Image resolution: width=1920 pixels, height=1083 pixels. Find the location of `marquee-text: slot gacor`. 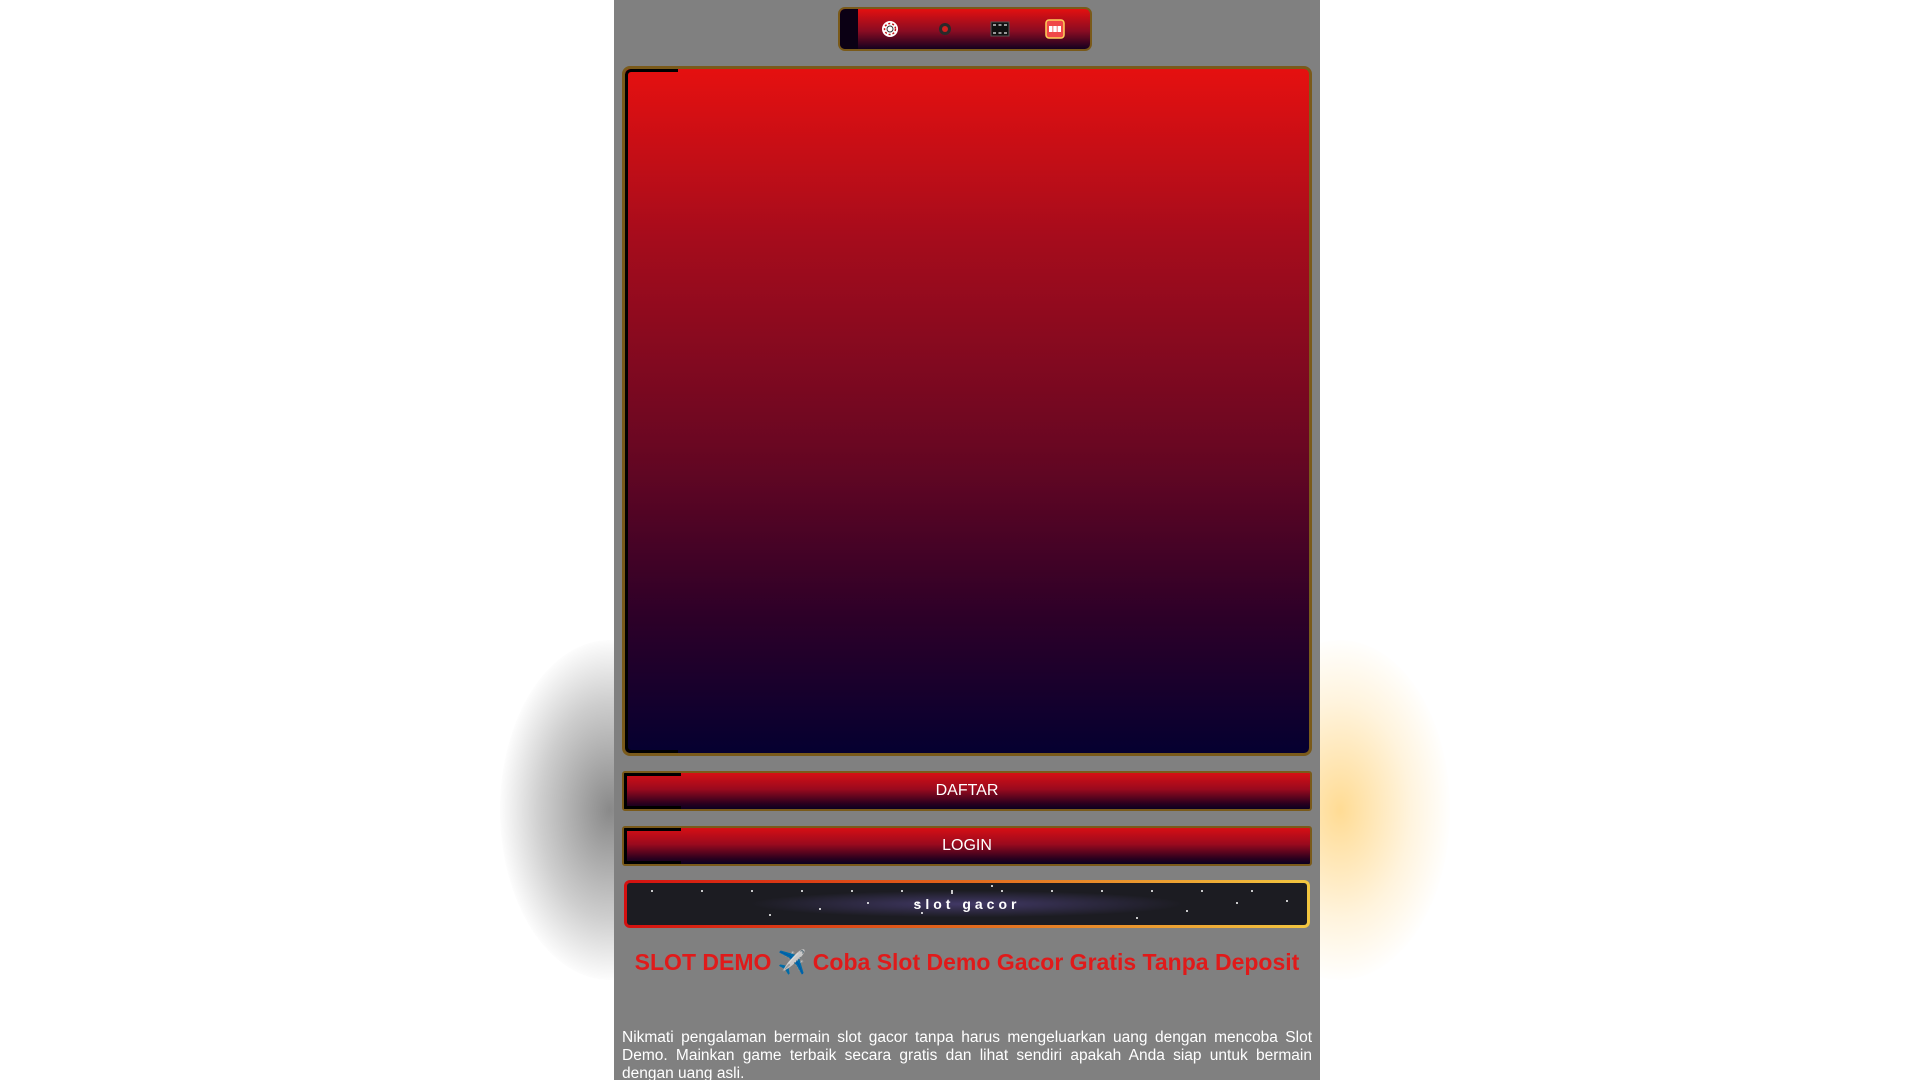

marquee-text: slot gacor is located at coordinates (967, 904).